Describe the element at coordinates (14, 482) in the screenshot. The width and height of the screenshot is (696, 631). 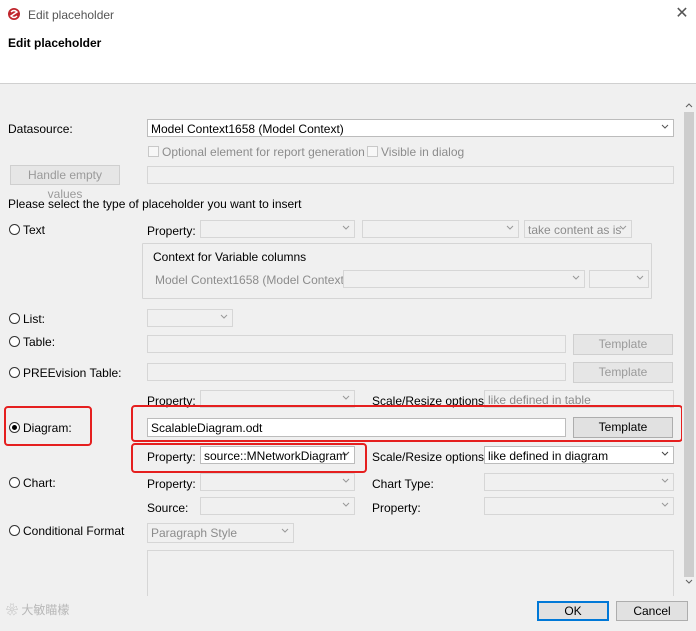
I see `chart-radio` at that location.